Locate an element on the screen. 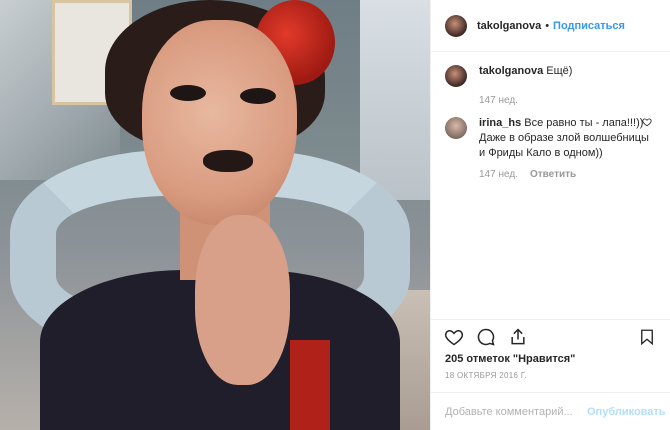  caption-text: Ещё) is located at coordinates (559, 71).